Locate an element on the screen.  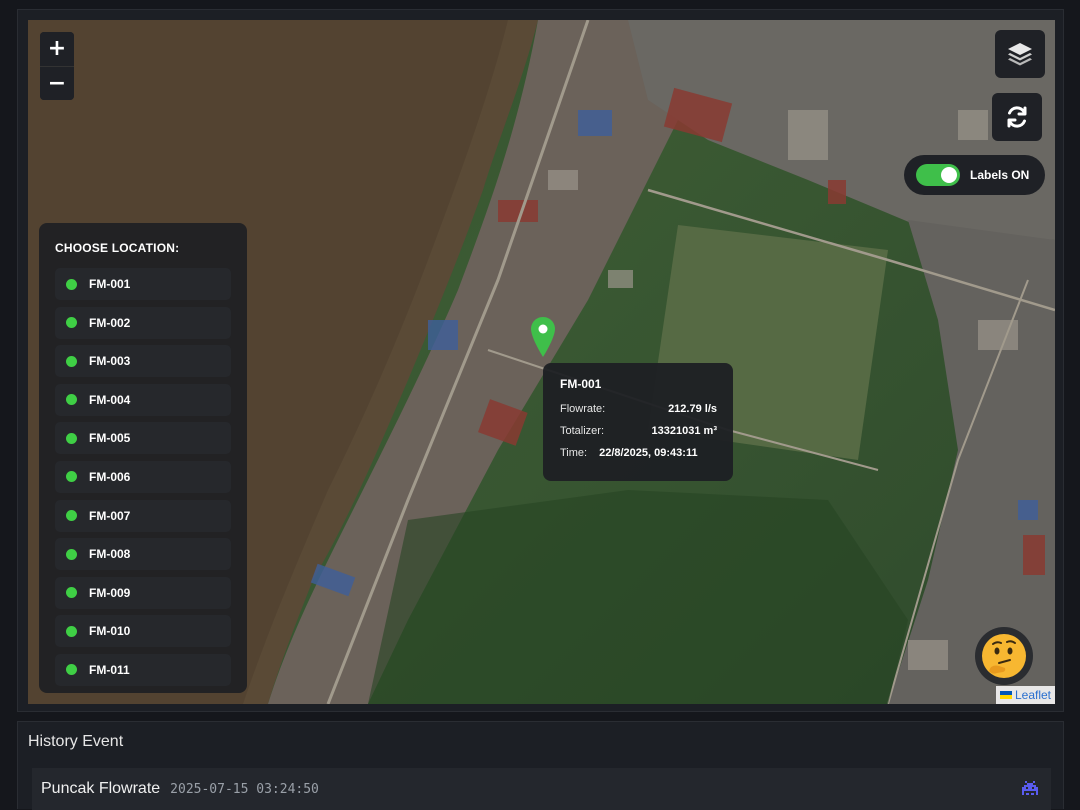
totalizer-value: 13321031 m³ is located at coordinates (684, 431).